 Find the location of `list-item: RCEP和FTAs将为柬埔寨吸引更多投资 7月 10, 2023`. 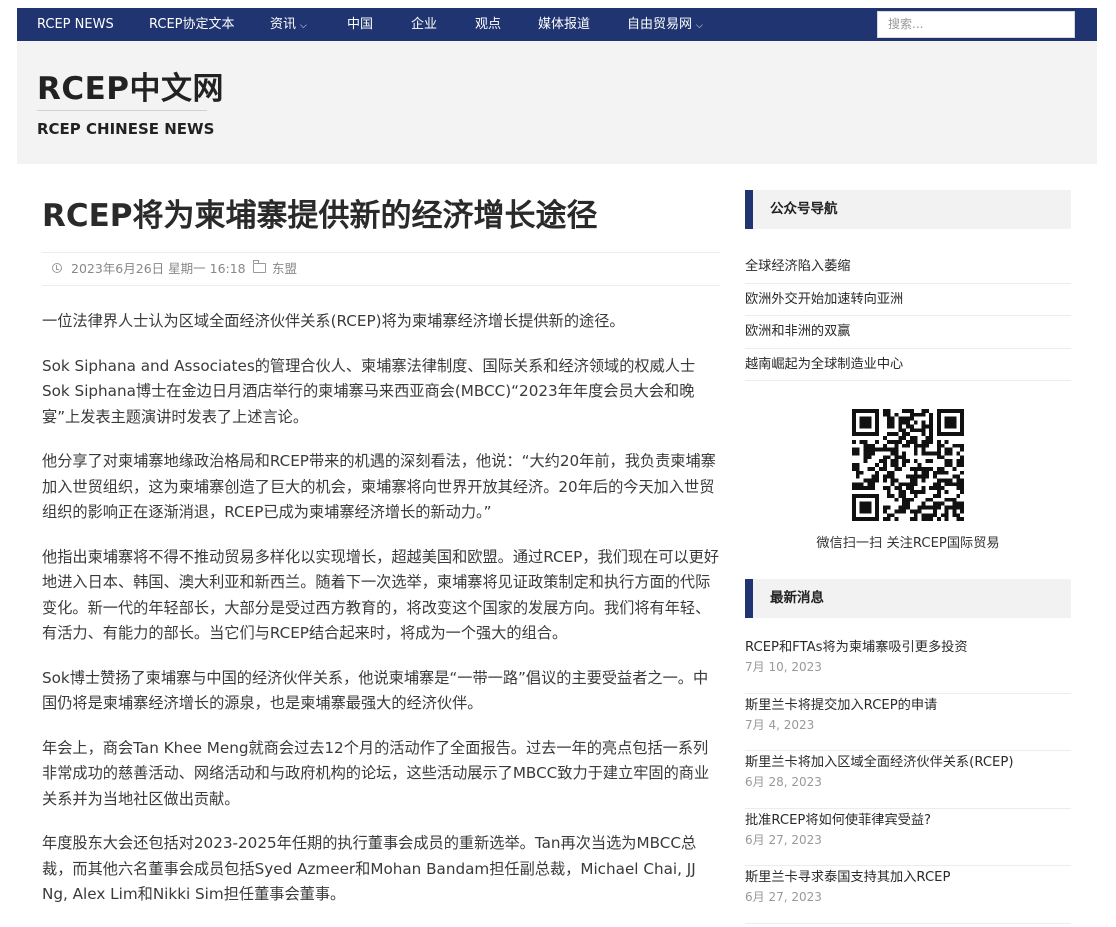

list-item: RCEP和FTAs将为柬埔寨吸引更多投资 7月 10, 2023 is located at coordinates (908, 665).